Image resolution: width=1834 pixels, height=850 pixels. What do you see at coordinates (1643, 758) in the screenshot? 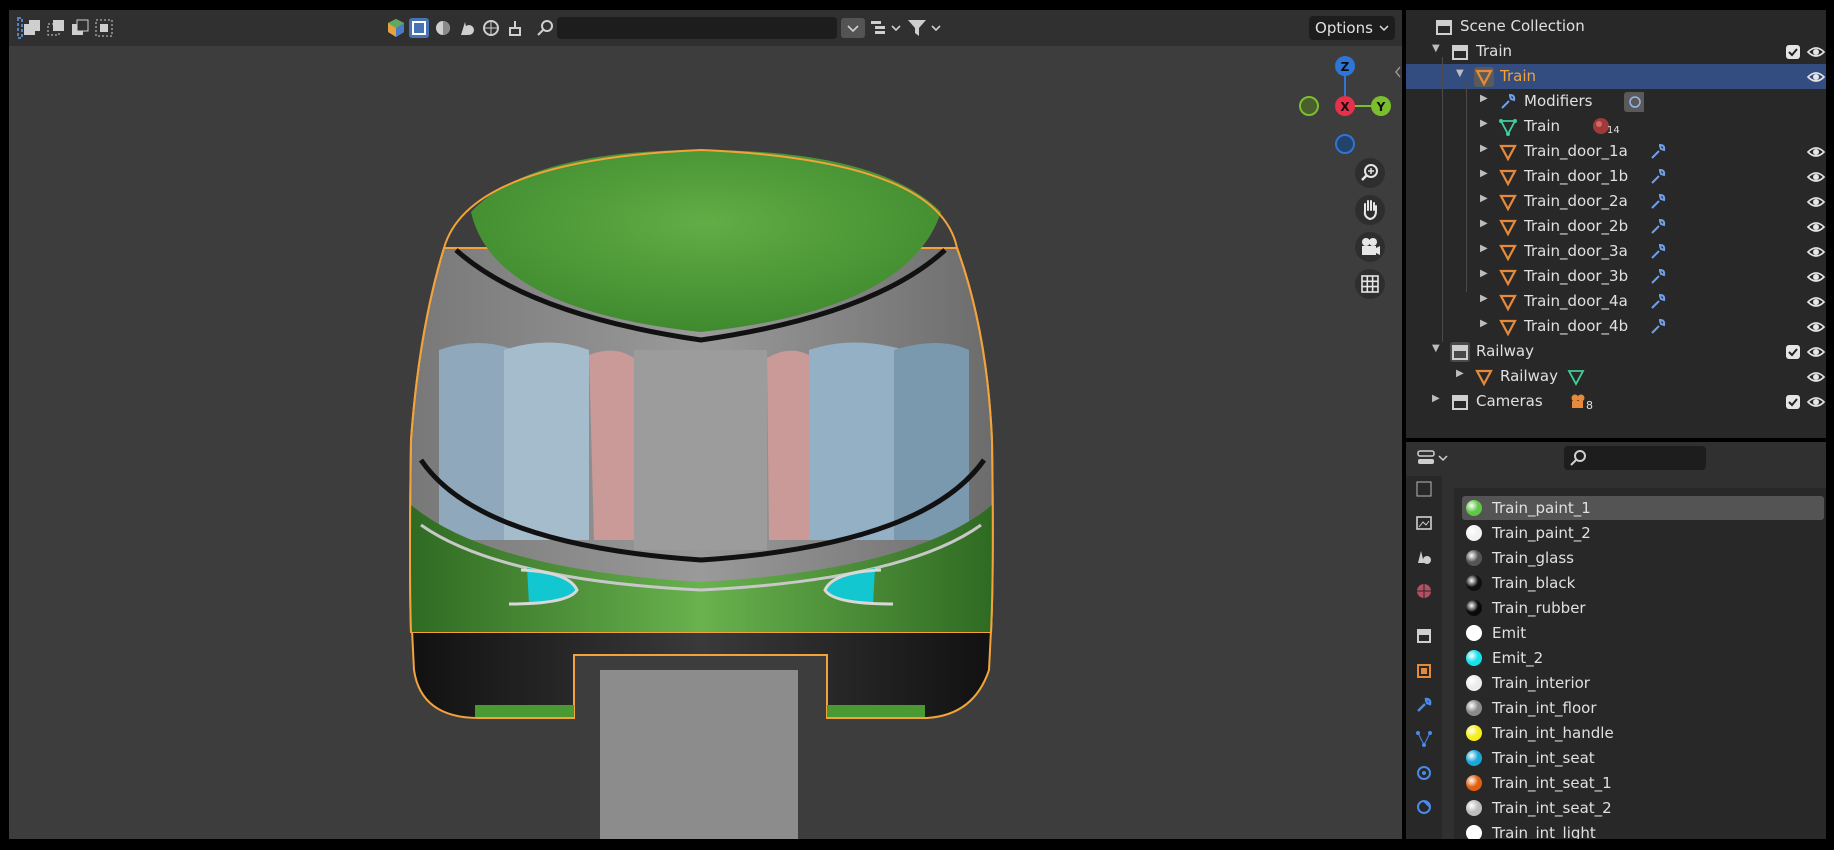
I see `material-slot-row: Train_int_seat` at bounding box center [1643, 758].